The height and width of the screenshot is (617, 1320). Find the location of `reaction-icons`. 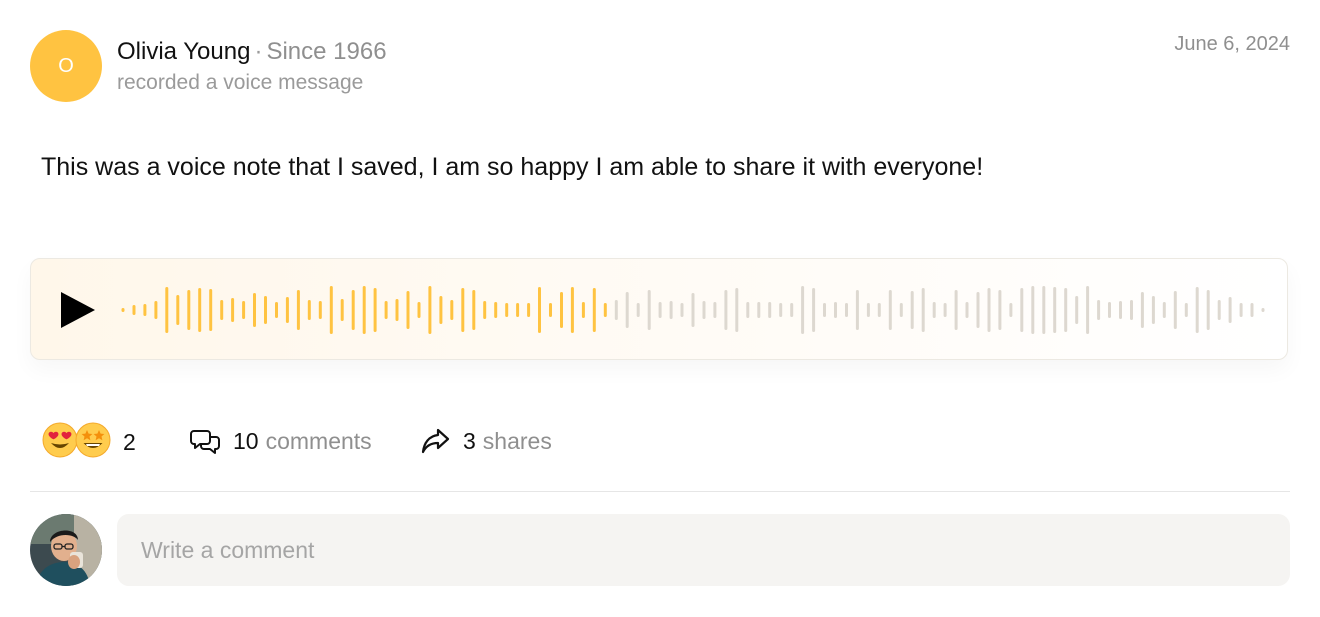

reaction-icons is located at coordinates (78, 441).